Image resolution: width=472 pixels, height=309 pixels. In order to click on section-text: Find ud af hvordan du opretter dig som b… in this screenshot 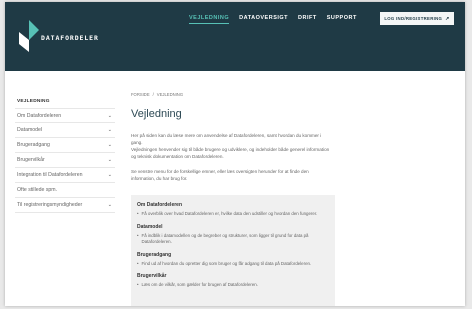, I will do `click(226, 263)`.